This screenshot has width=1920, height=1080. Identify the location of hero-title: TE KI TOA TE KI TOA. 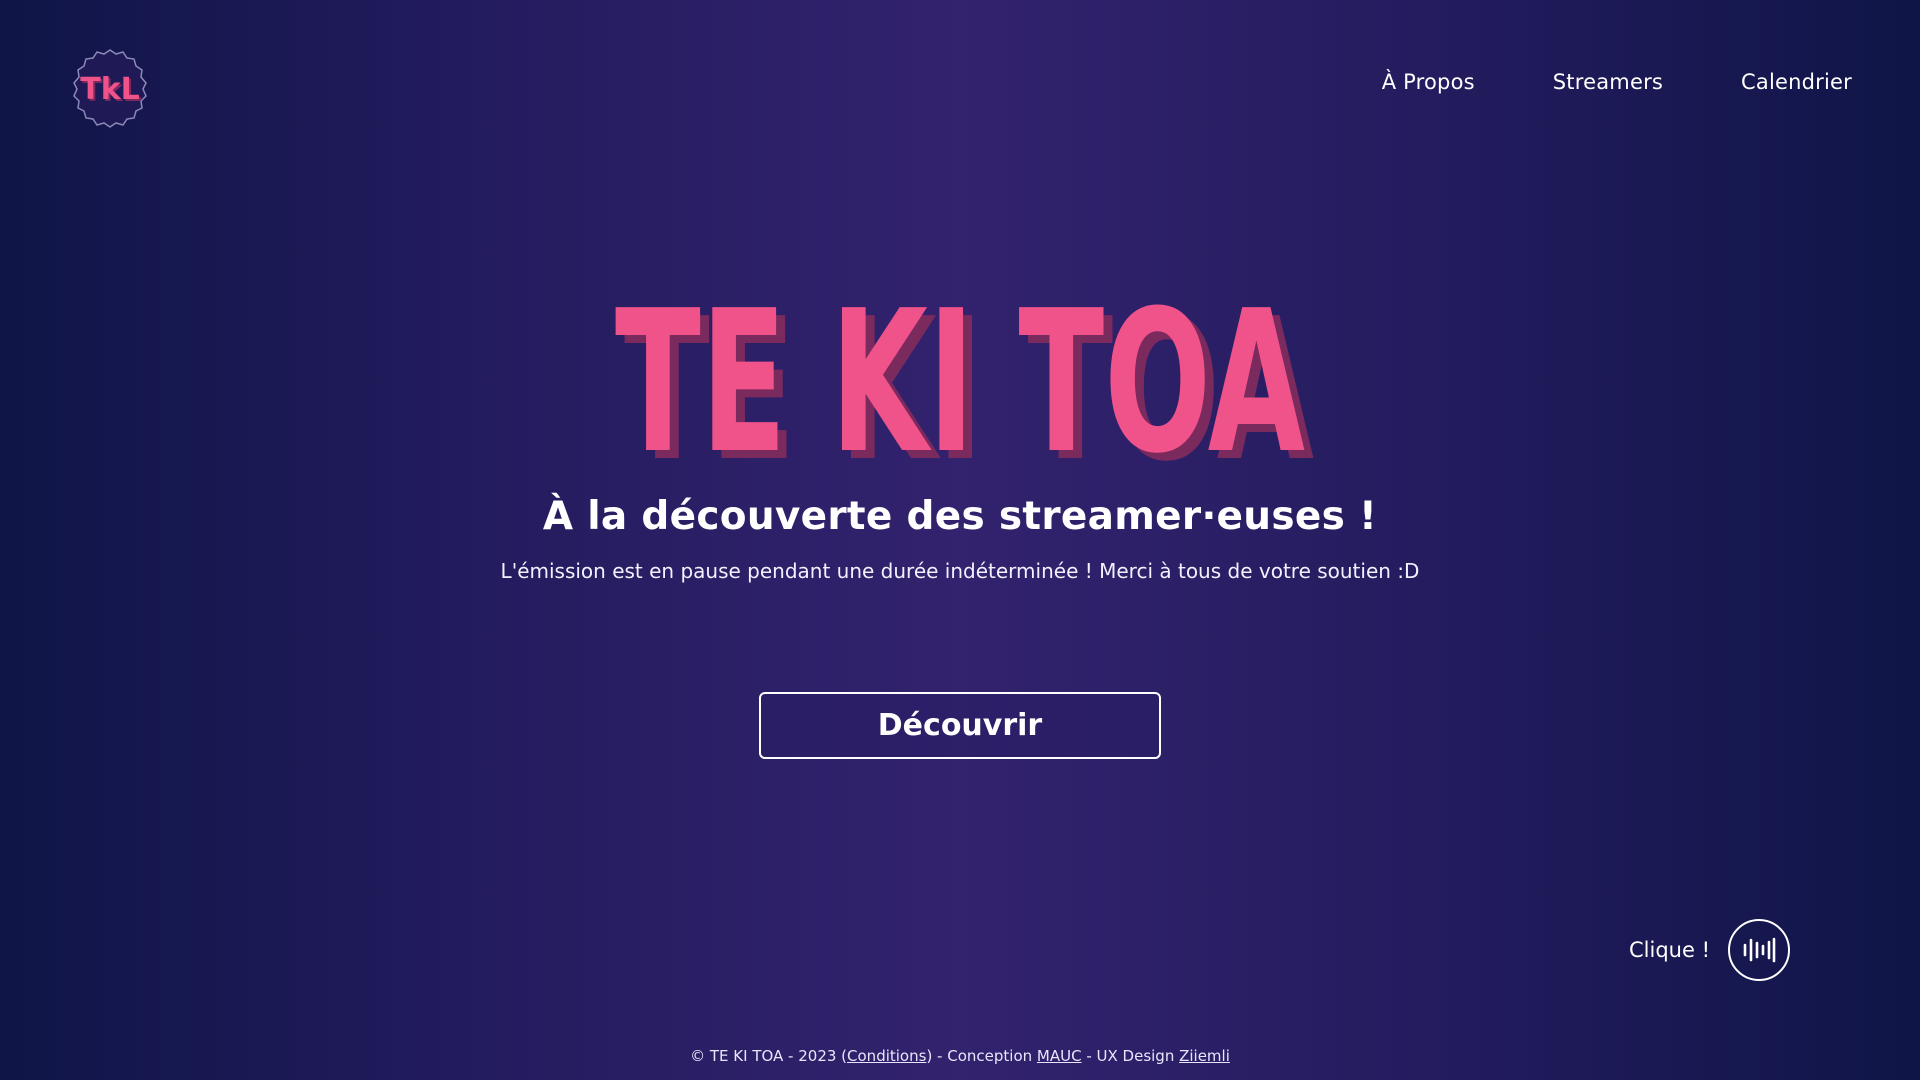
(964, 375).